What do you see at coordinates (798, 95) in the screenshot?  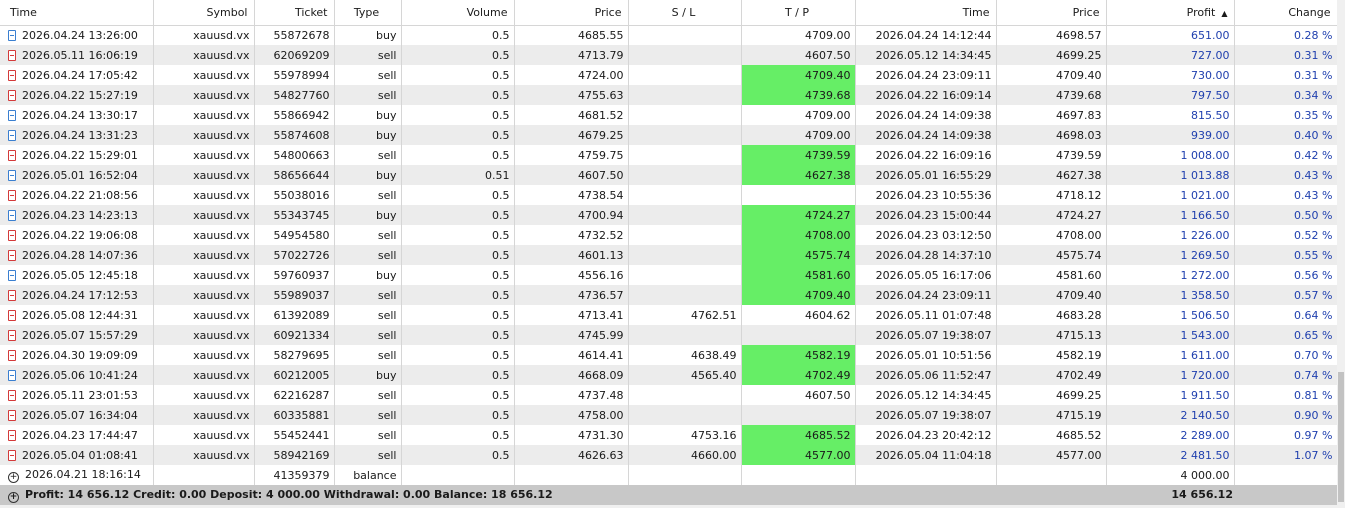 I see `cell-tp: 4739.68` at bounding box center [798, 95].